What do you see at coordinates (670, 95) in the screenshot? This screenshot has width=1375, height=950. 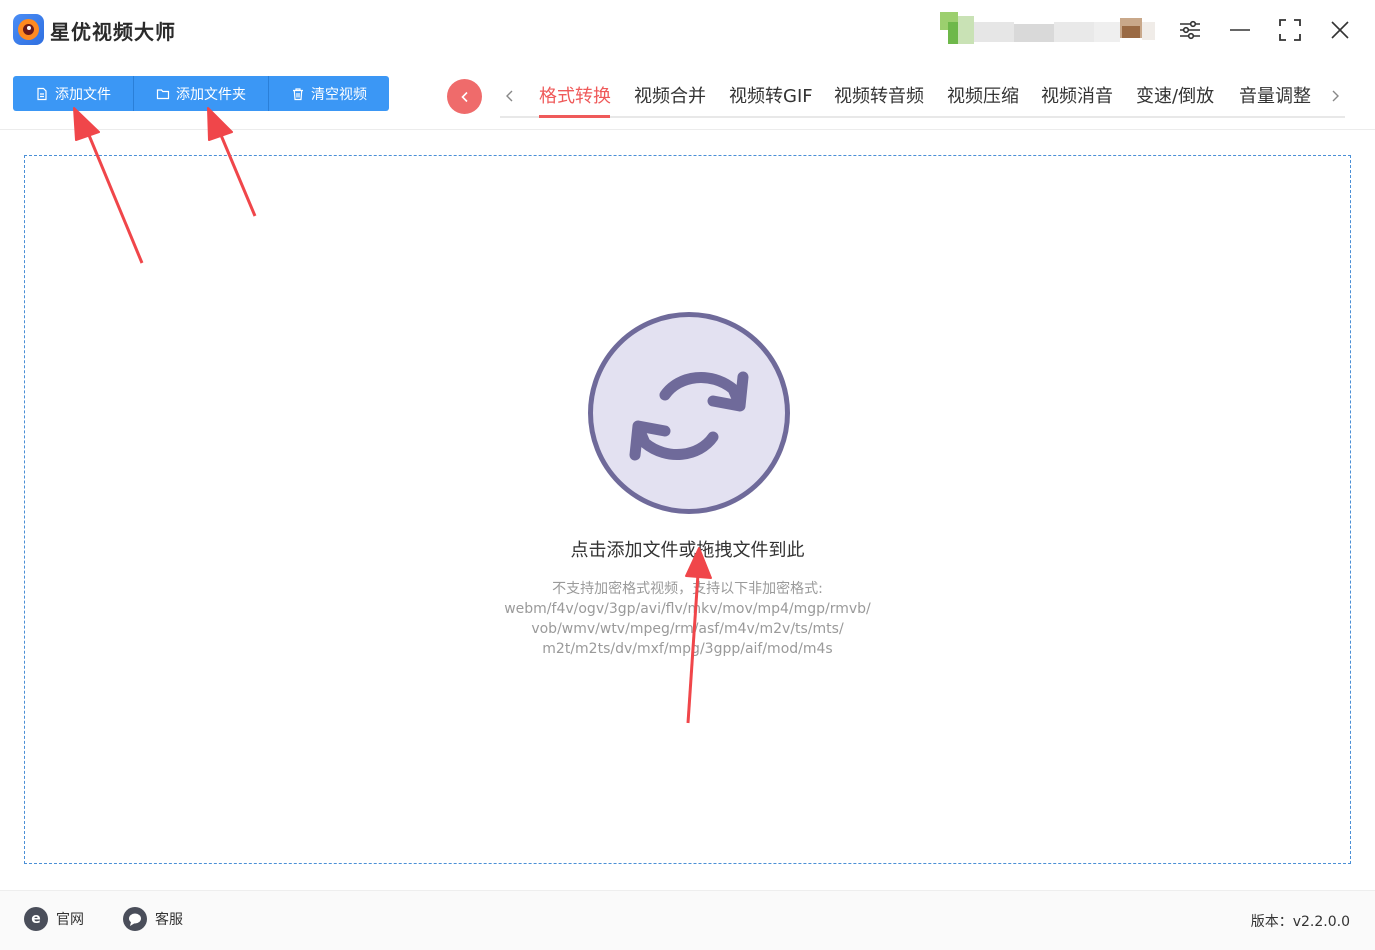 I see `tab-video-merge: 视频合并` at bounding box center [670, 95].